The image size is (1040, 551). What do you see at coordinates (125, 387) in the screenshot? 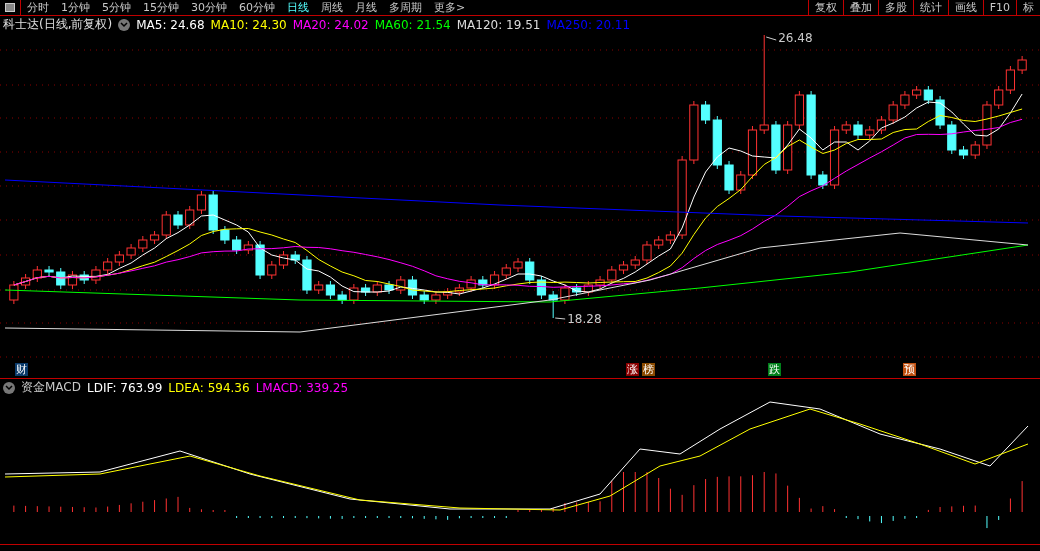
I see `indicator-value: LDIF: 763.99` at bounding box center [125, 387].